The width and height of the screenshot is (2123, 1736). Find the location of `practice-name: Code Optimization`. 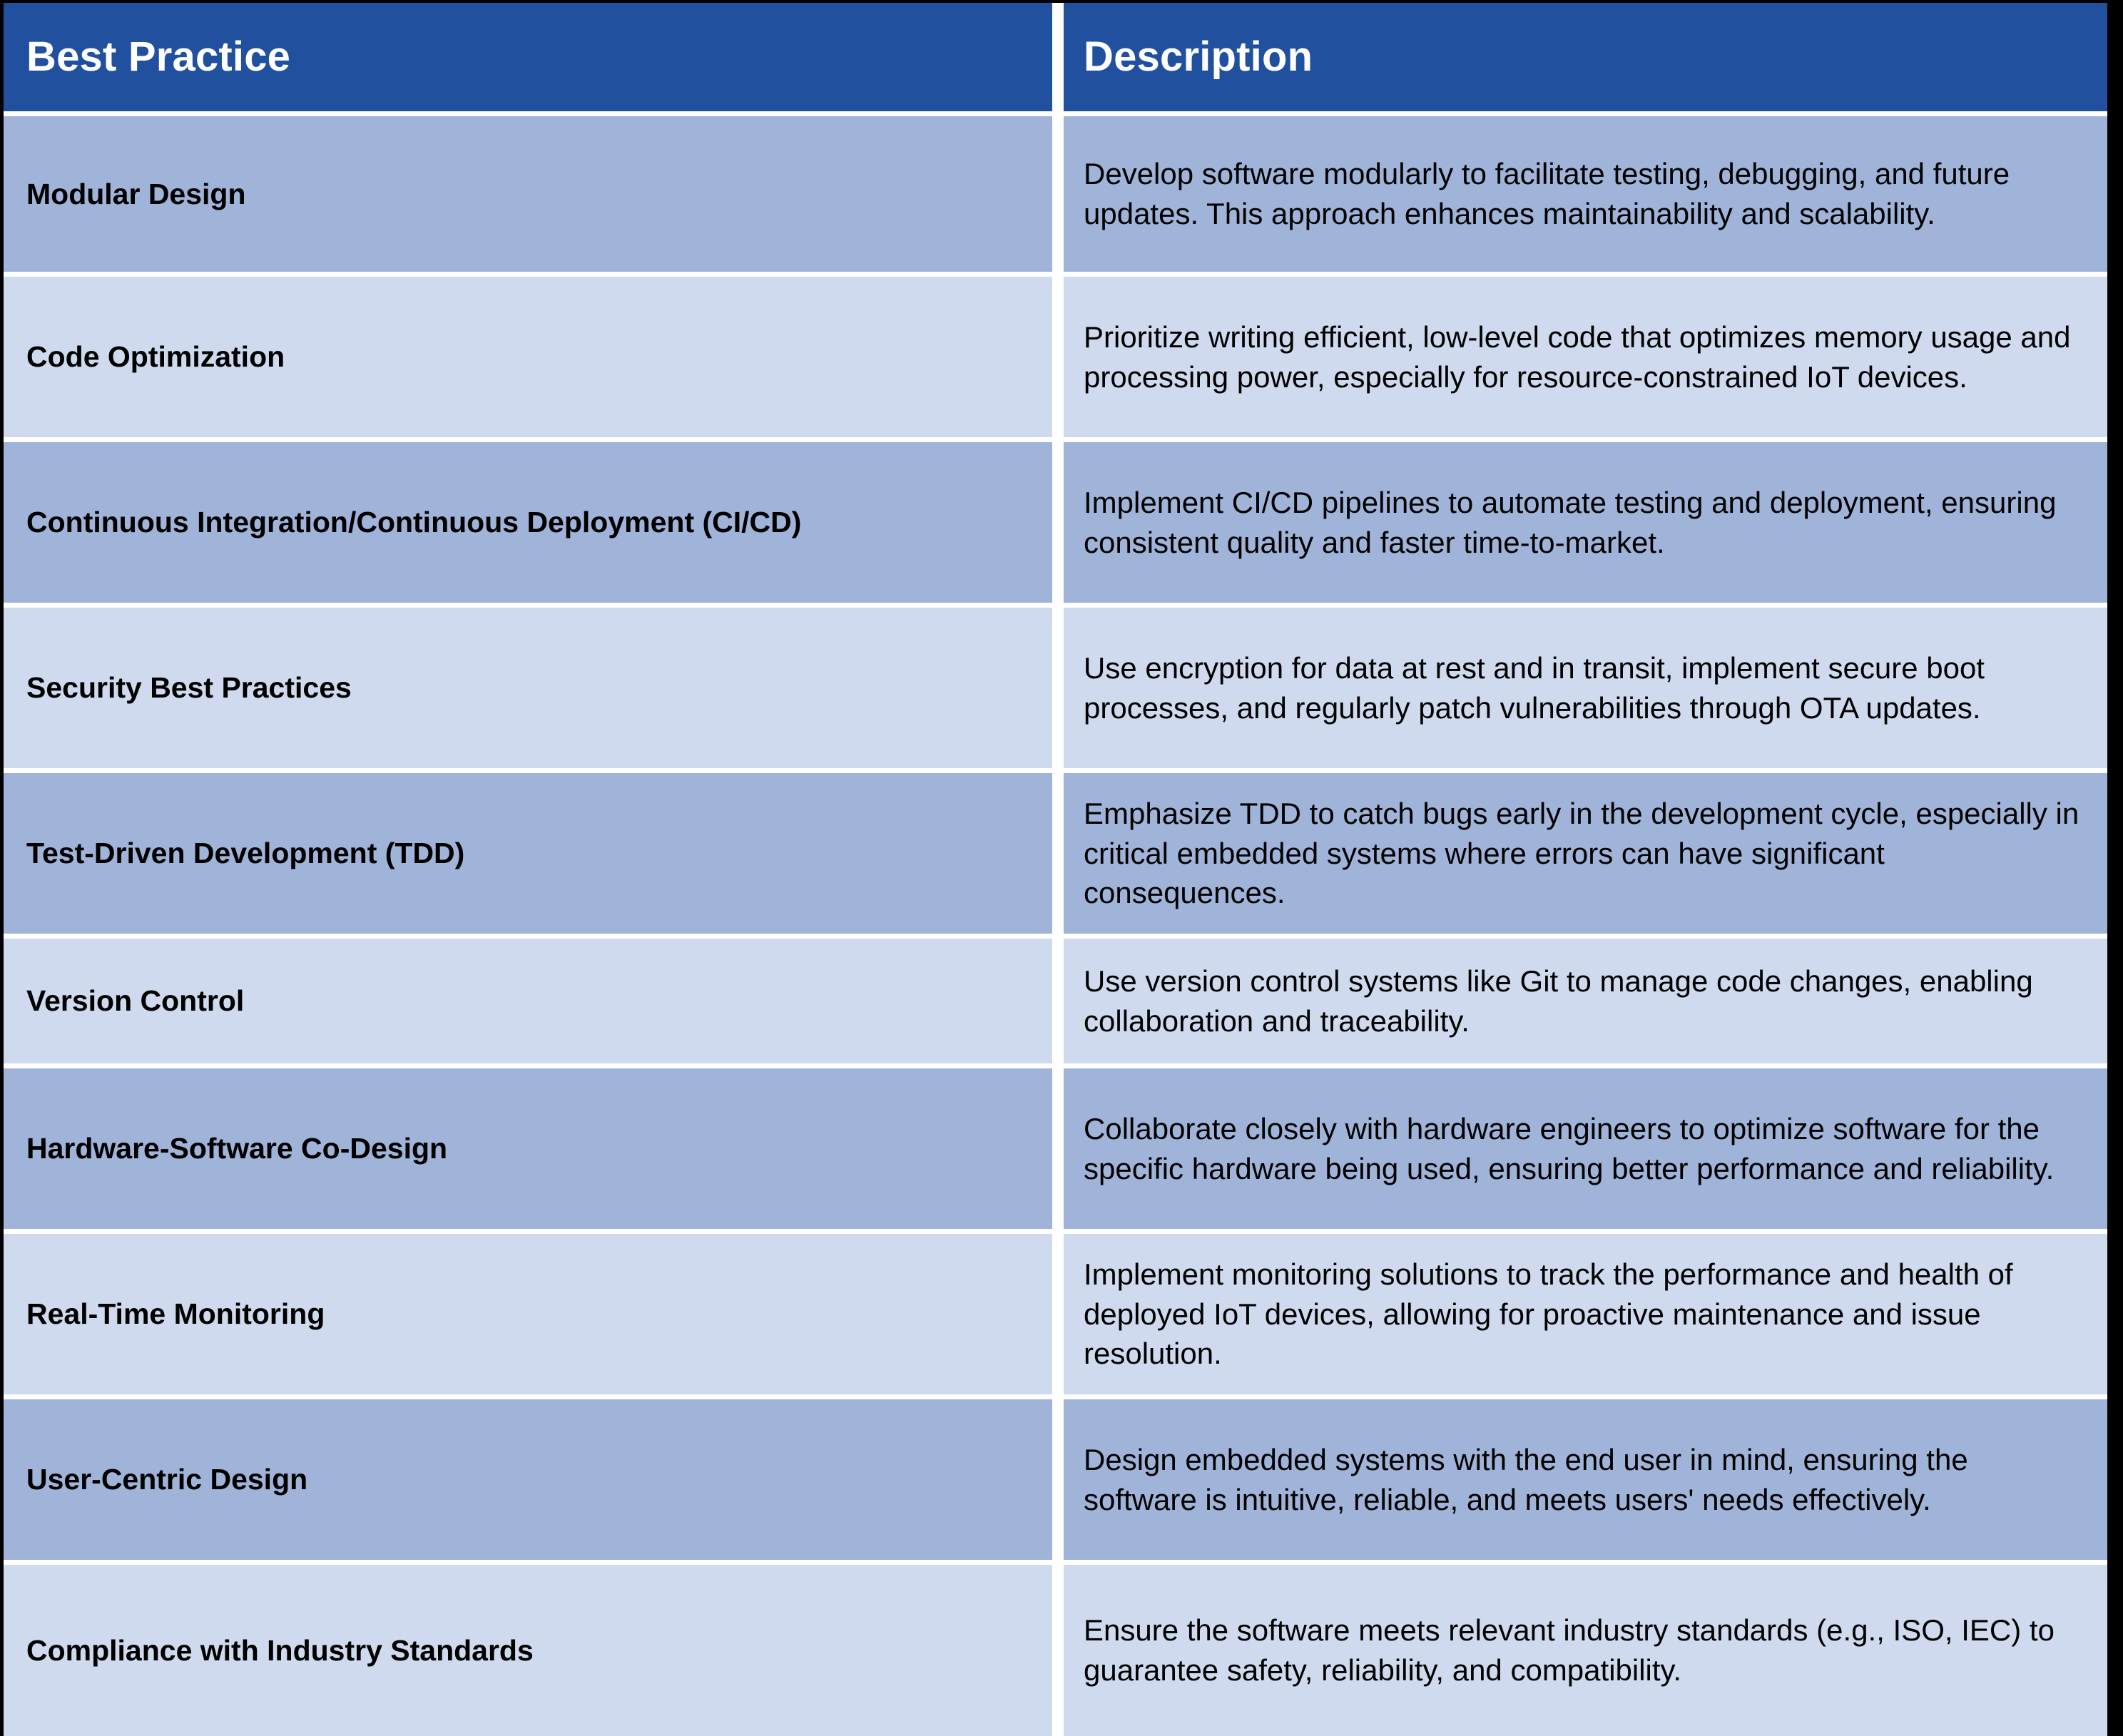

practice-name: Code Optimization is located at coordinates (155, 357).